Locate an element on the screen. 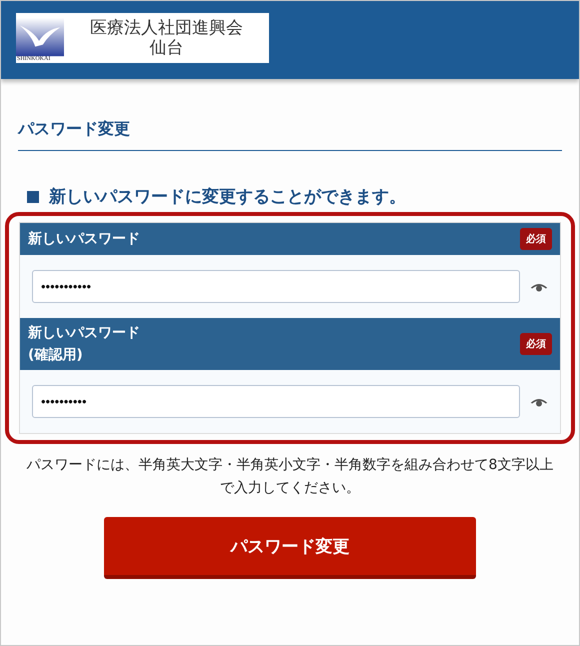 Image resolution: width=580 pixels, height=646 pixels. bird-logo-icon is located at coordinates (40, 37).